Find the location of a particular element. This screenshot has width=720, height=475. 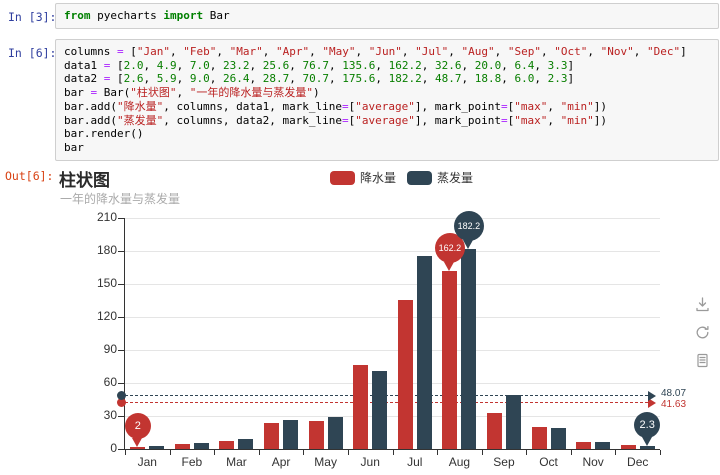

bar-降水量-Feb is located at coordinates (182, 446).